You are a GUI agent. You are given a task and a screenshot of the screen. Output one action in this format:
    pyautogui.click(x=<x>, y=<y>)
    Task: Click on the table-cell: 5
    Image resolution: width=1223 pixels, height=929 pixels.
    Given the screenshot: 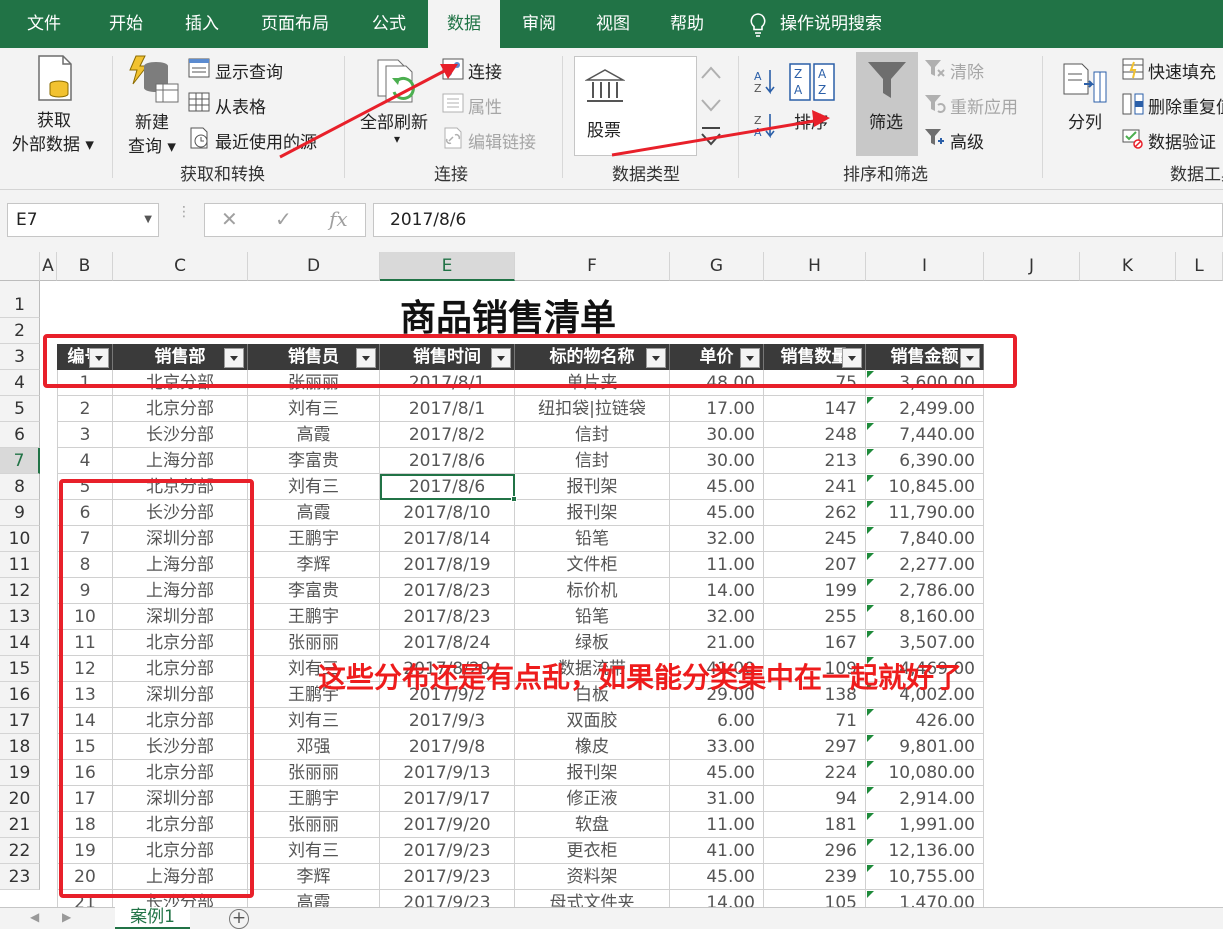 What is the action you would take?
    pyautogui.click(x=85, y=487)
    